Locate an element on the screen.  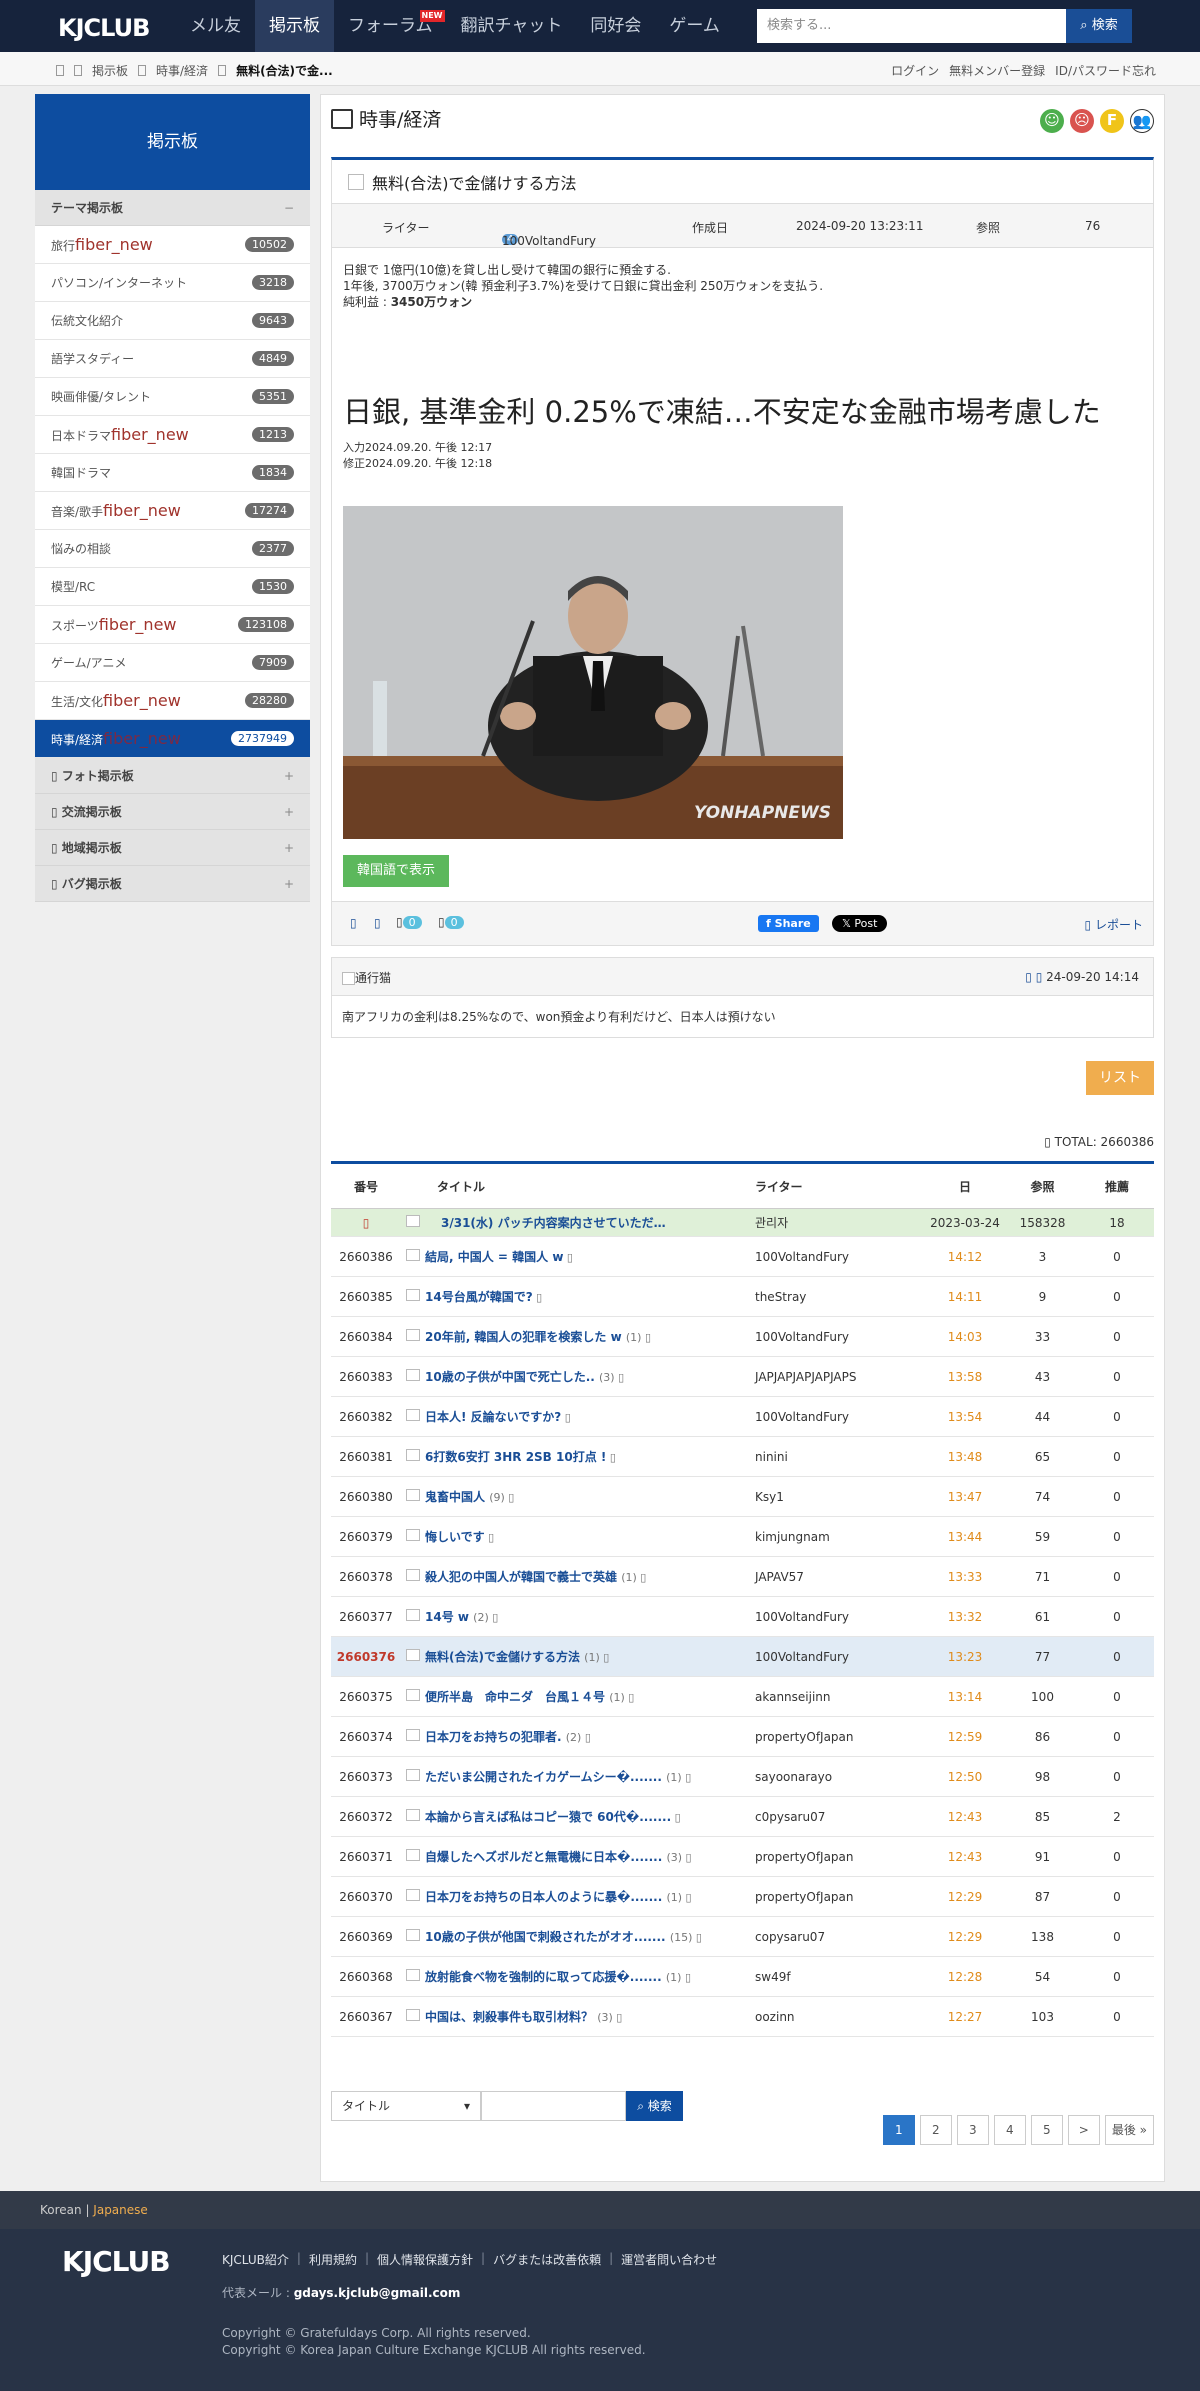
row-title: 自爆したヘズボルだと無電機に日本�....... (3) ▯ is located at coordinates (590, 1856).